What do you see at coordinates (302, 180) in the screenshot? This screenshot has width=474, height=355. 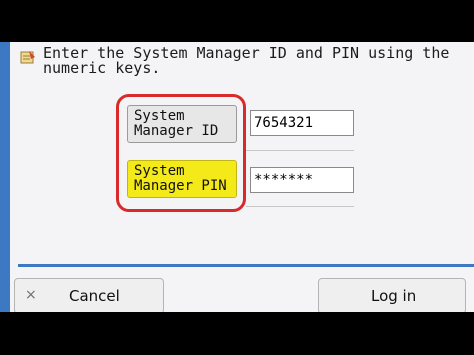 I see `system-manager-pin-field: *******` at bounding box center [302, 180].